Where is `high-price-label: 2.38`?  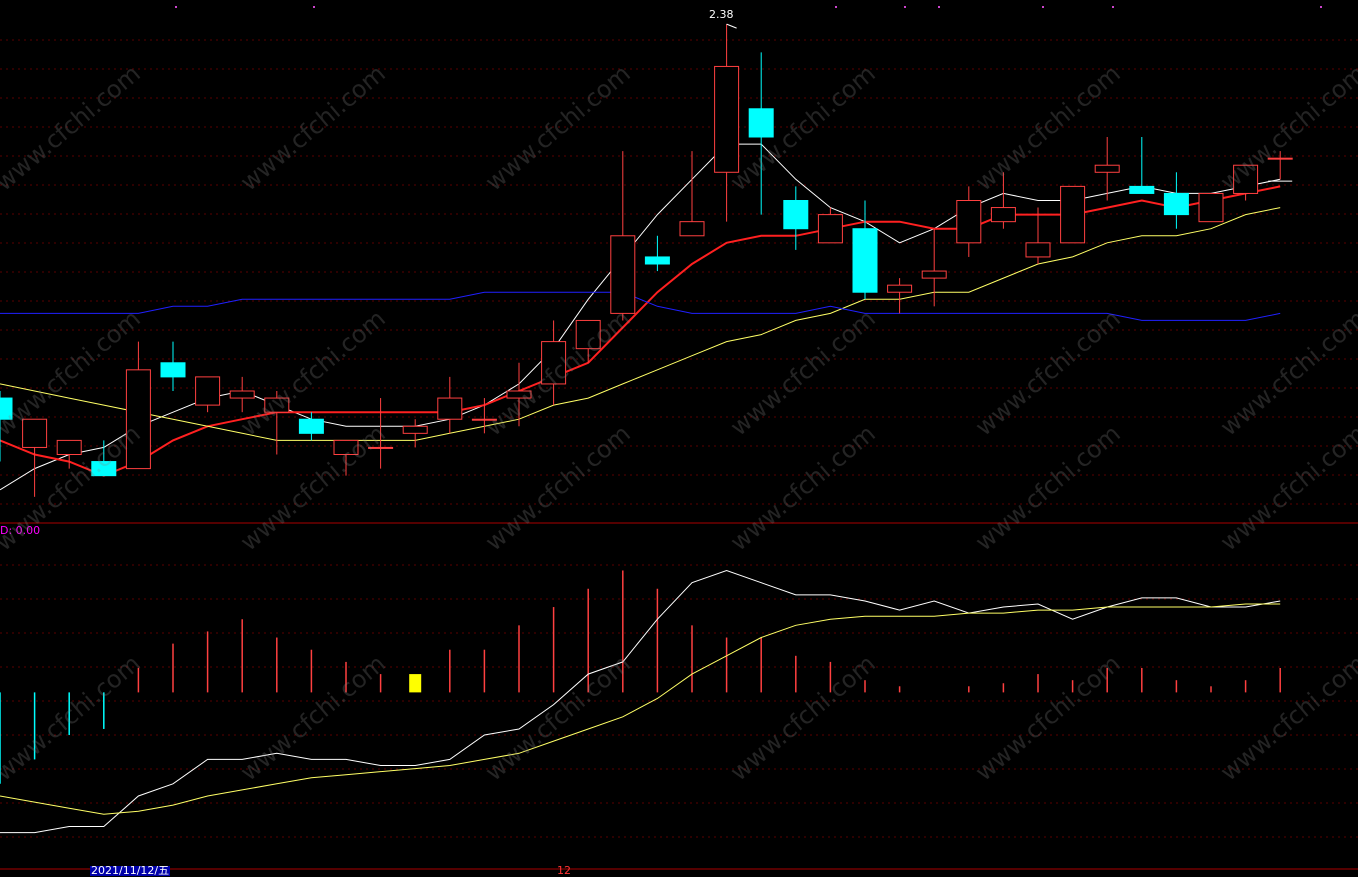
high-price-label: 2.38 is located at coordinates (721, 14).